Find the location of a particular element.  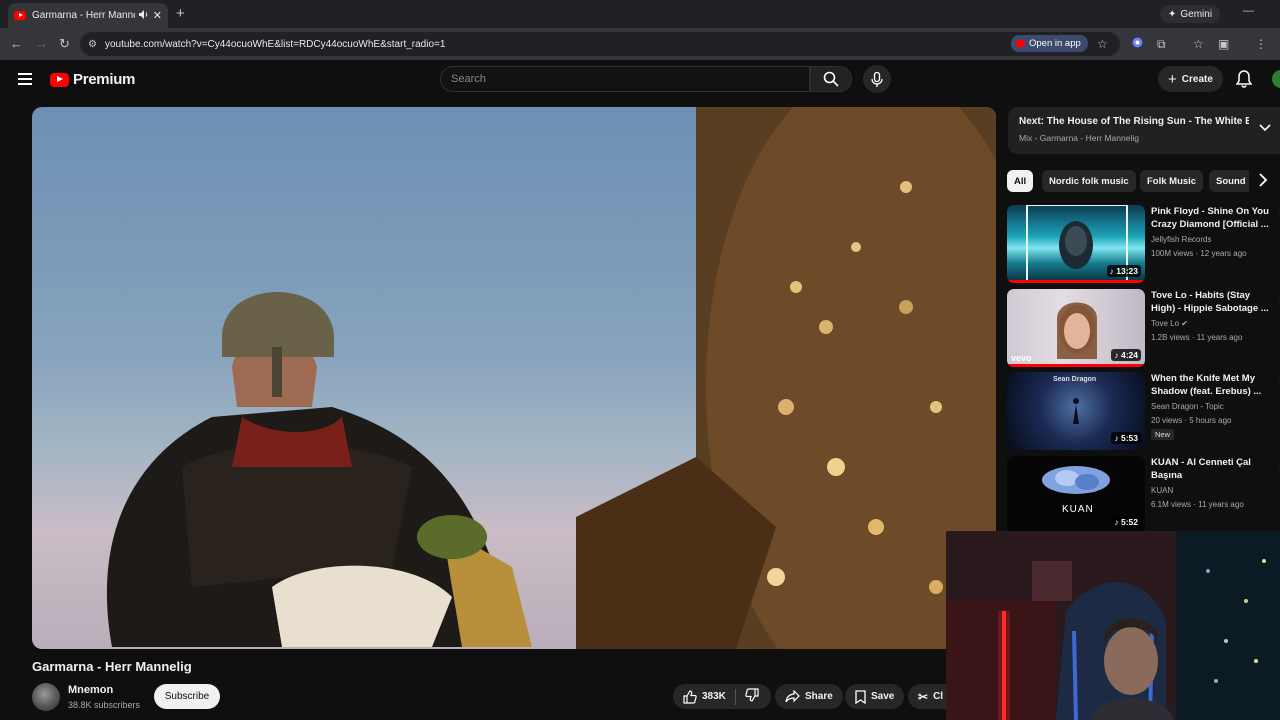

subscribe-button: Subscribe is located at coordinates (187, 696).